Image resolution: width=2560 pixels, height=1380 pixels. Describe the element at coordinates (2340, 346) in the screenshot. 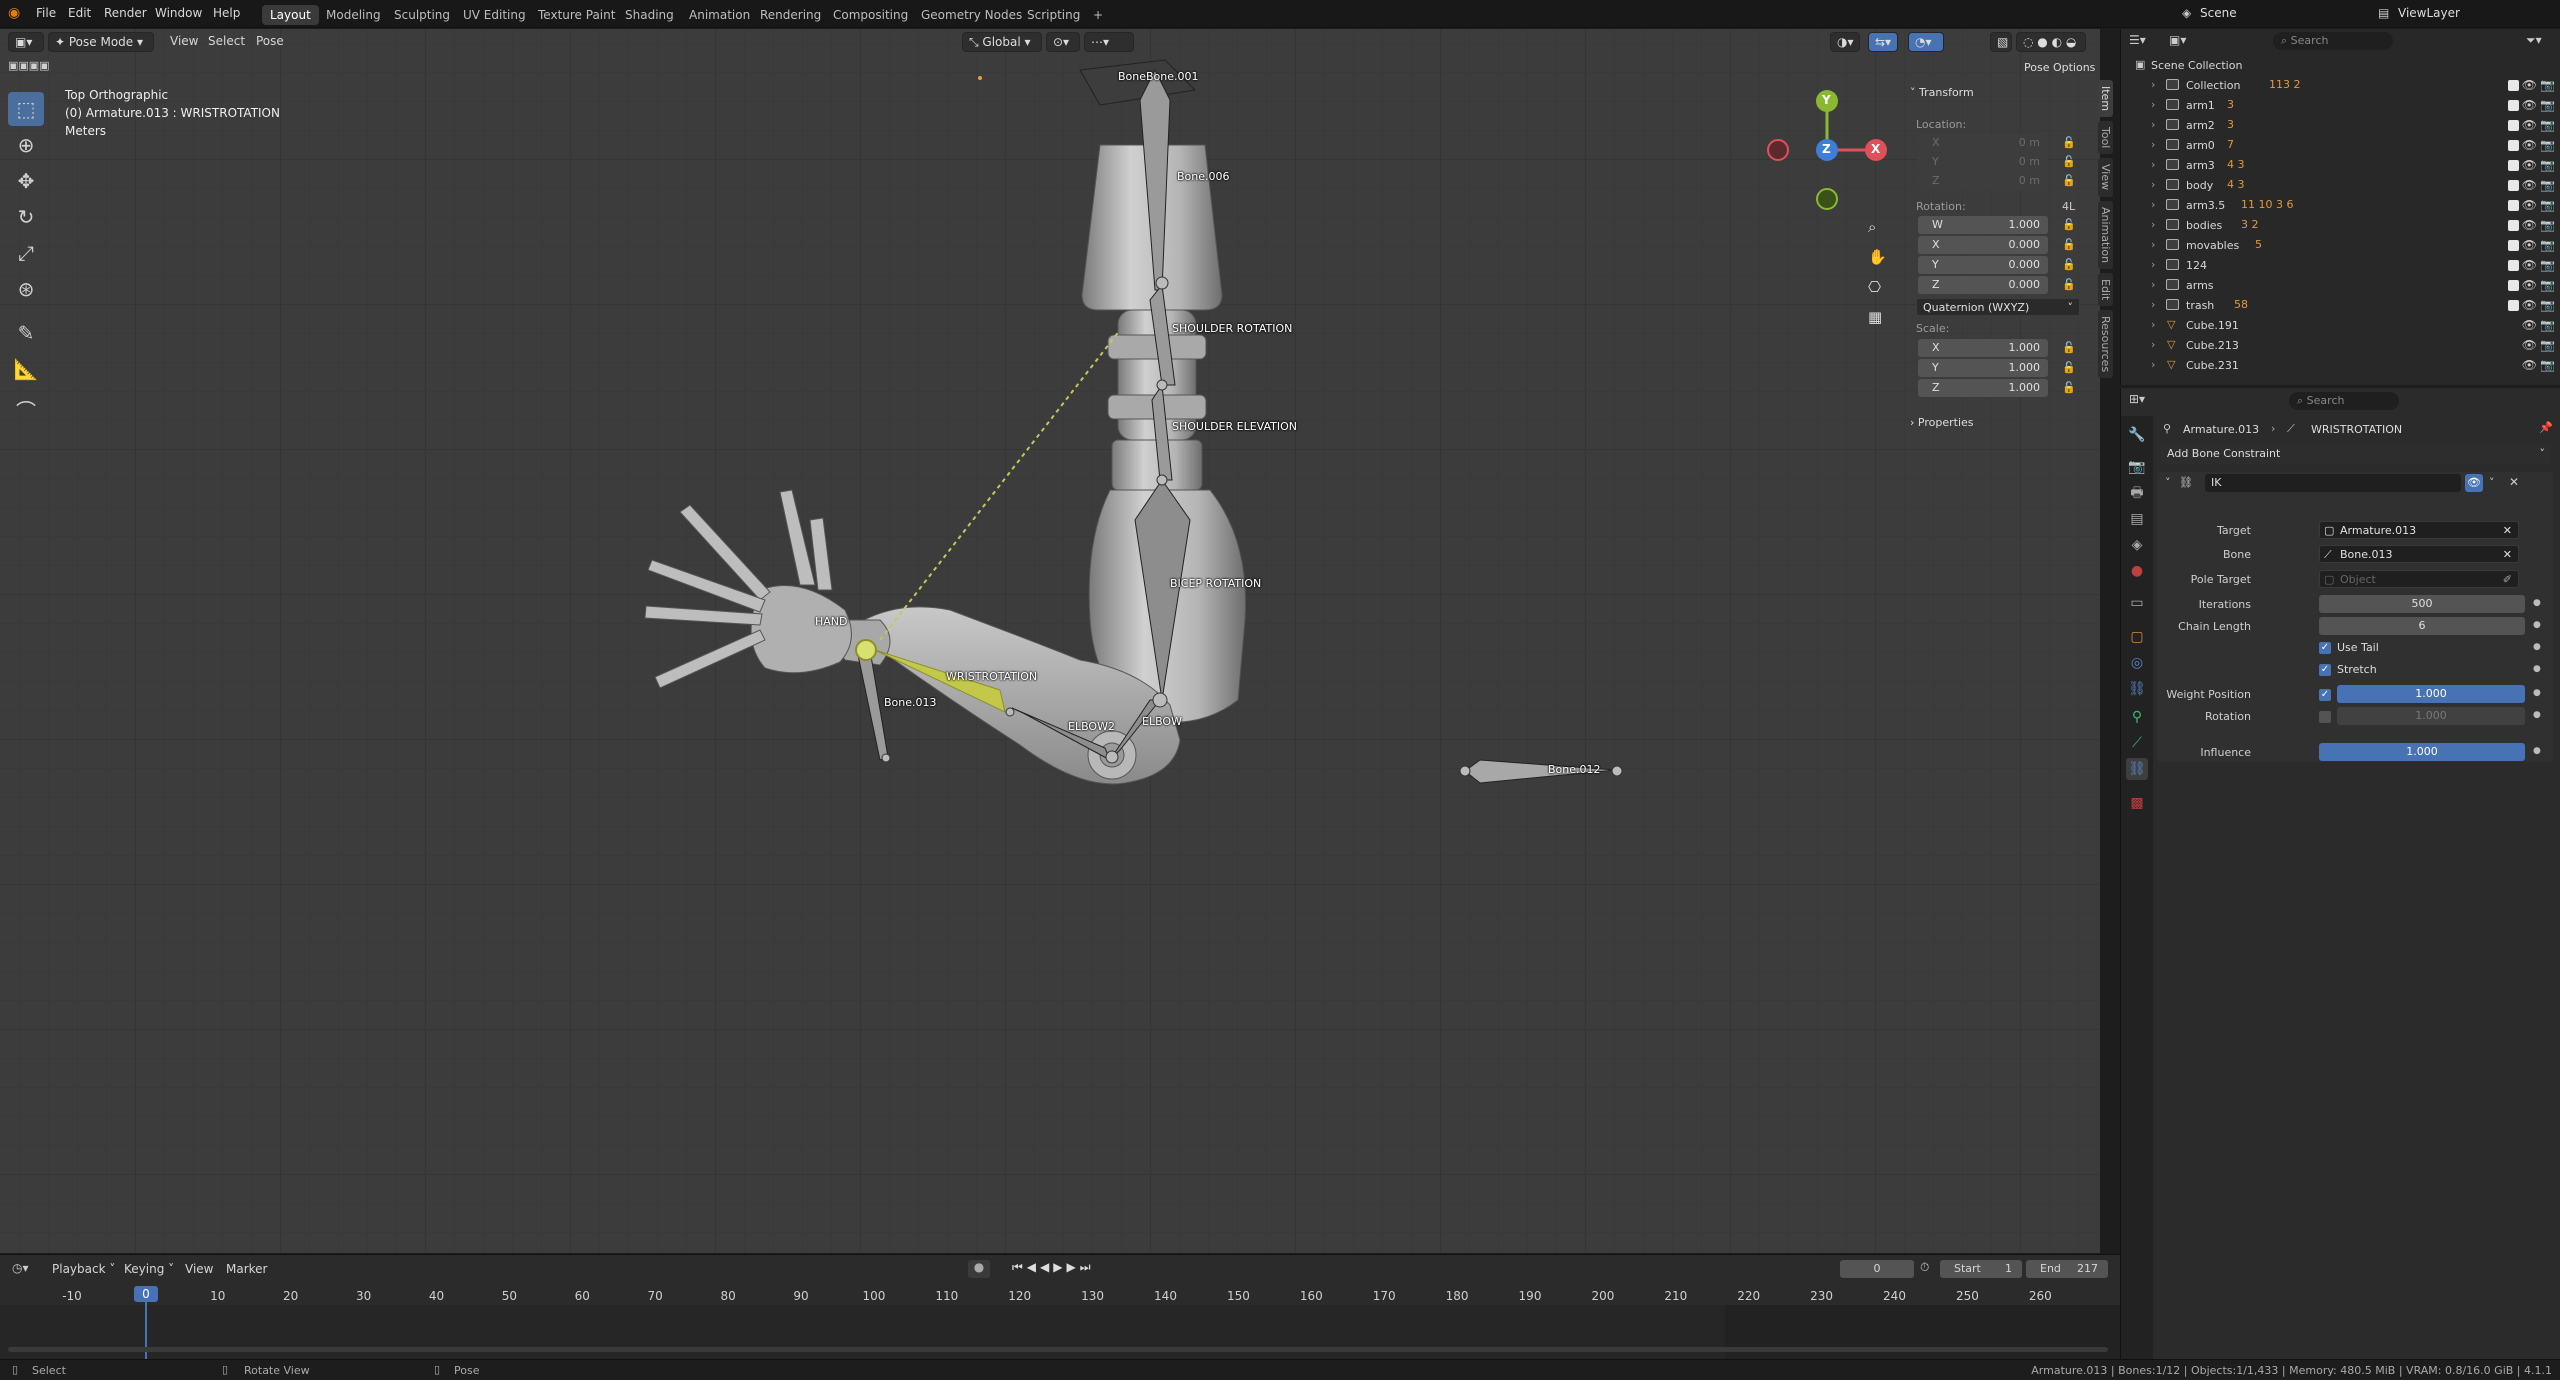

I see `outliner-row: › ▽ Cube.213 👁 📷` at that location.